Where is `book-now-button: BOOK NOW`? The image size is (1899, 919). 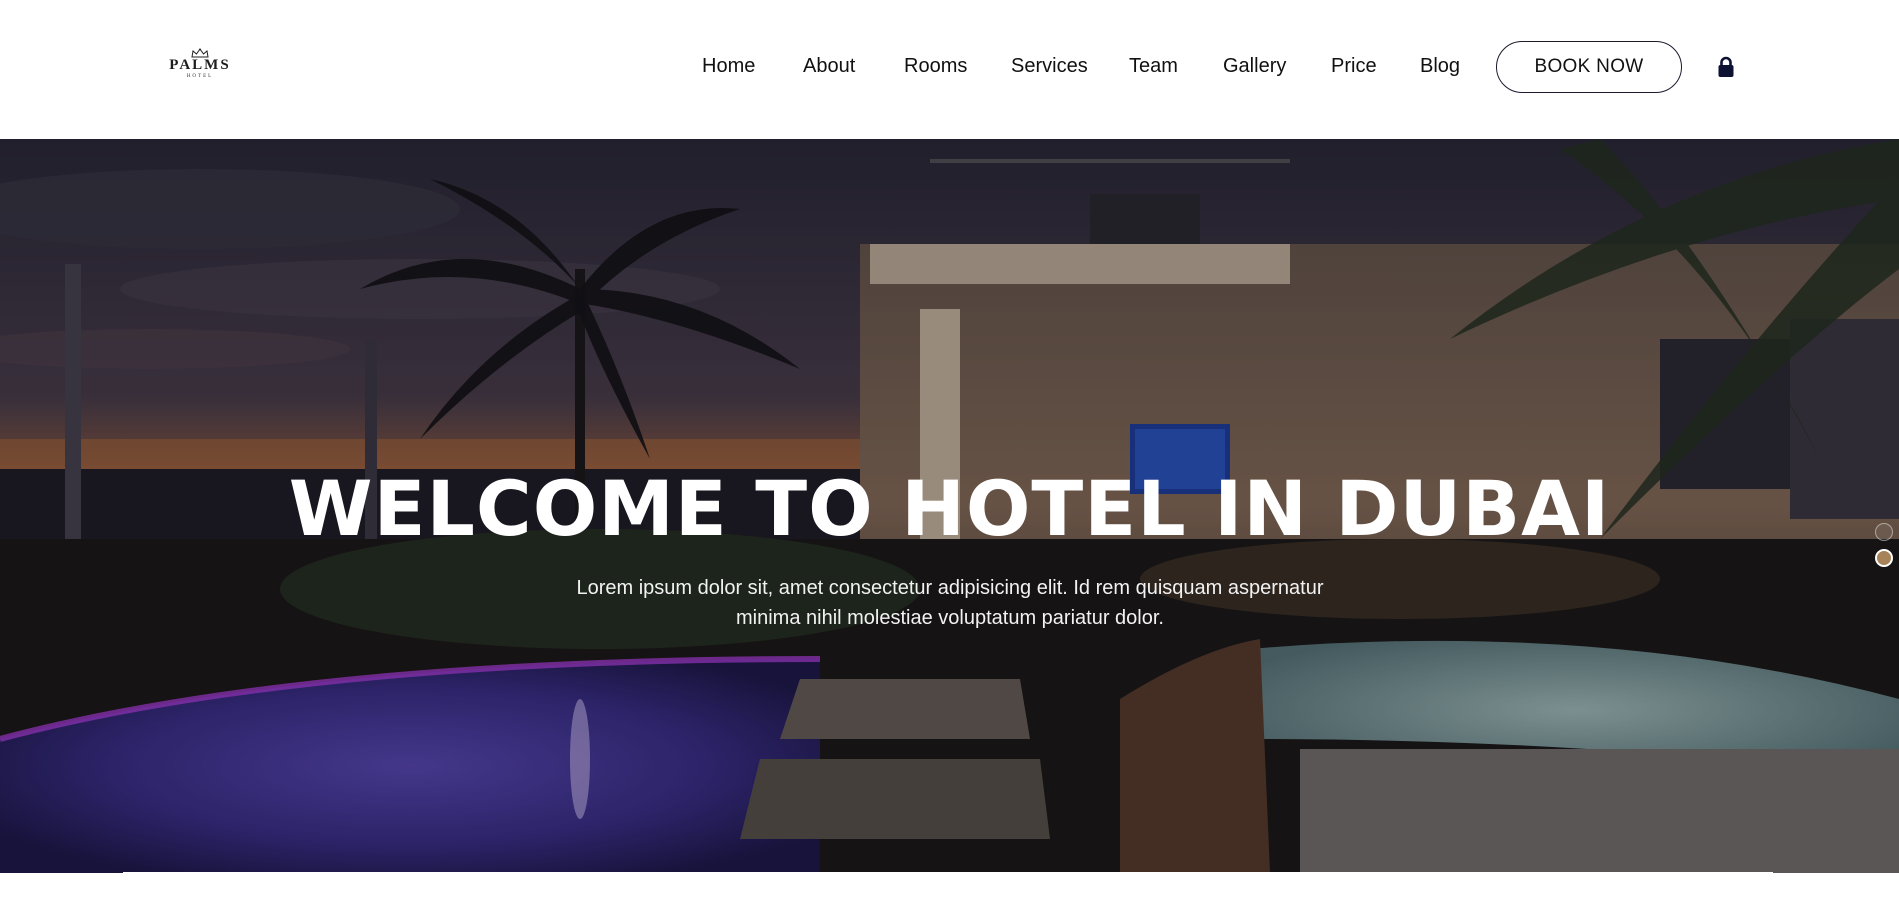
book-now-button: BOOK NOW is located at coordinates (1589, 67).